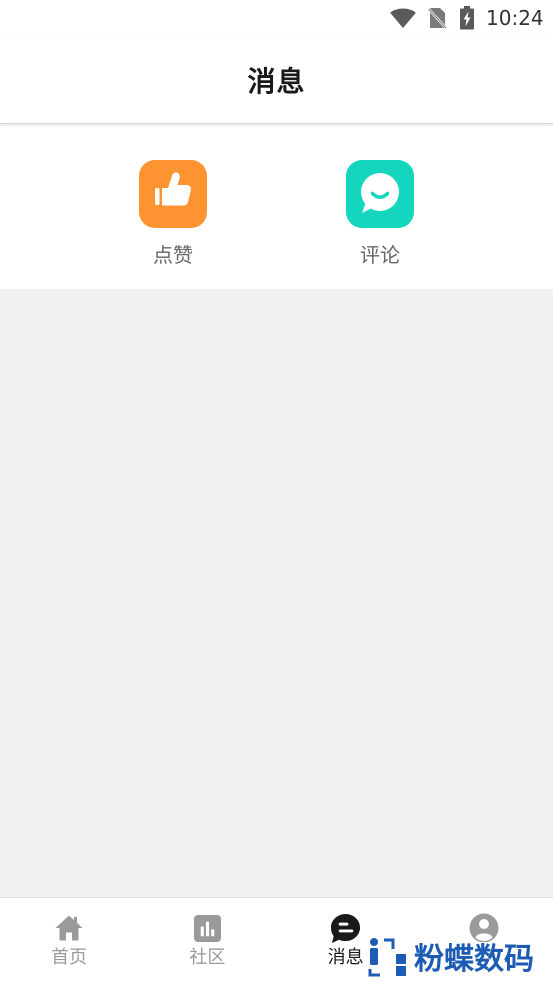 The width and height of the screenshot is (553, 983). Describe the element at coordinates (207, 957) in the screenshot. I see `tab-community-label: 社区` at that location.